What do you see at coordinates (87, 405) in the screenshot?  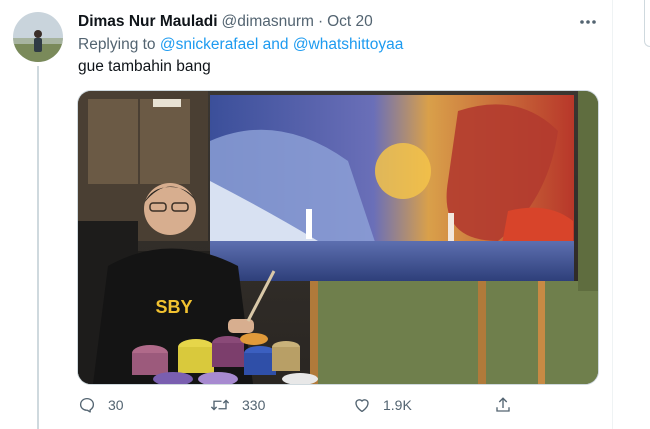 I see `reply-icon` at bounding box center [87, 405].